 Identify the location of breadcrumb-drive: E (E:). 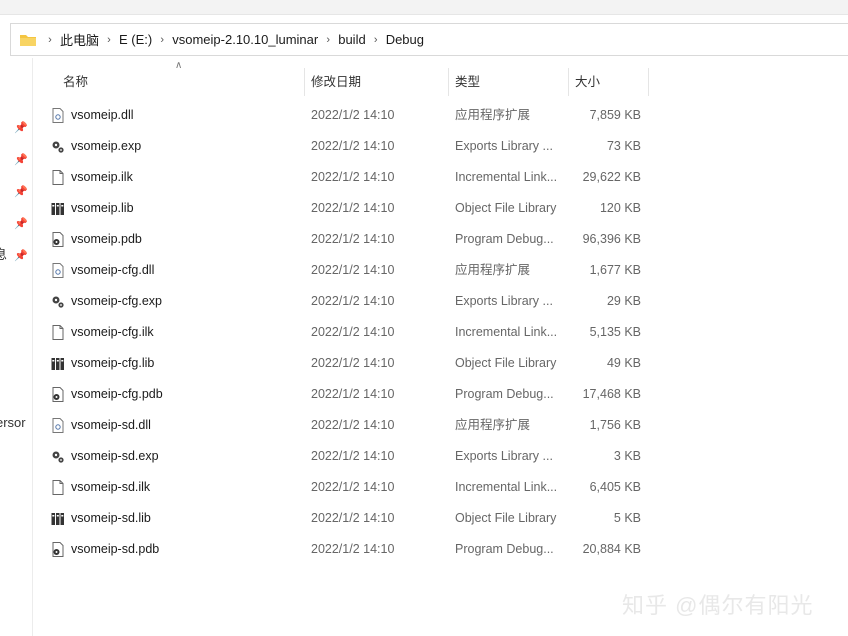
(135, 39).